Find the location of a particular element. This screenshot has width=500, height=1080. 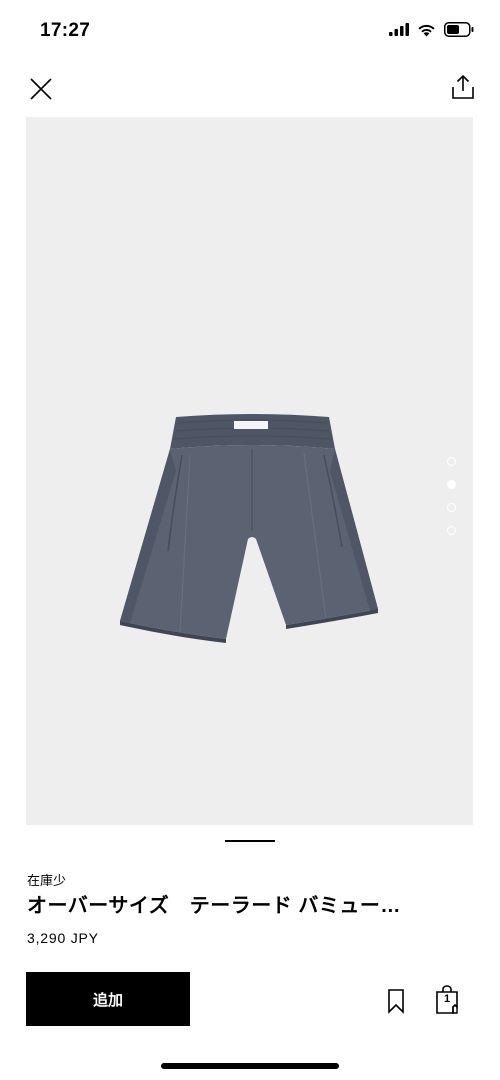

share-button is located at coordinates (463, 87).